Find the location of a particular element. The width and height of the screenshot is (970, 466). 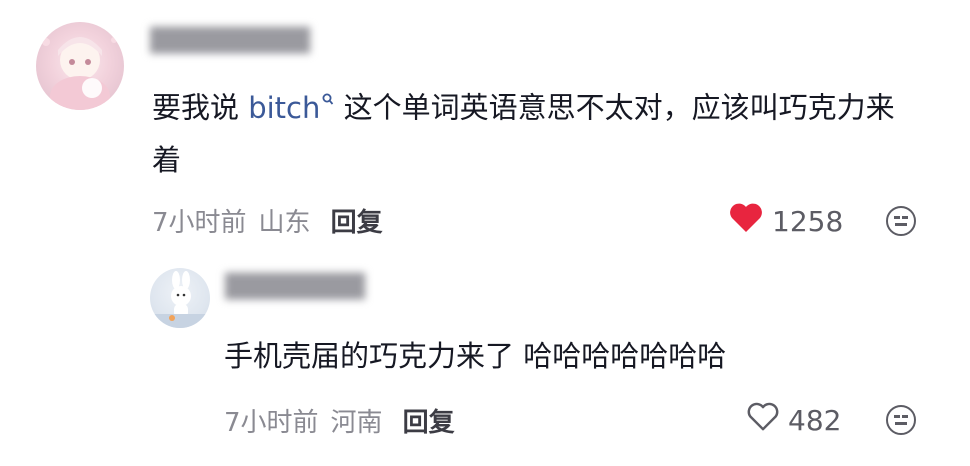

search-keyword-link: bitch is located at coordinates (291, 108).